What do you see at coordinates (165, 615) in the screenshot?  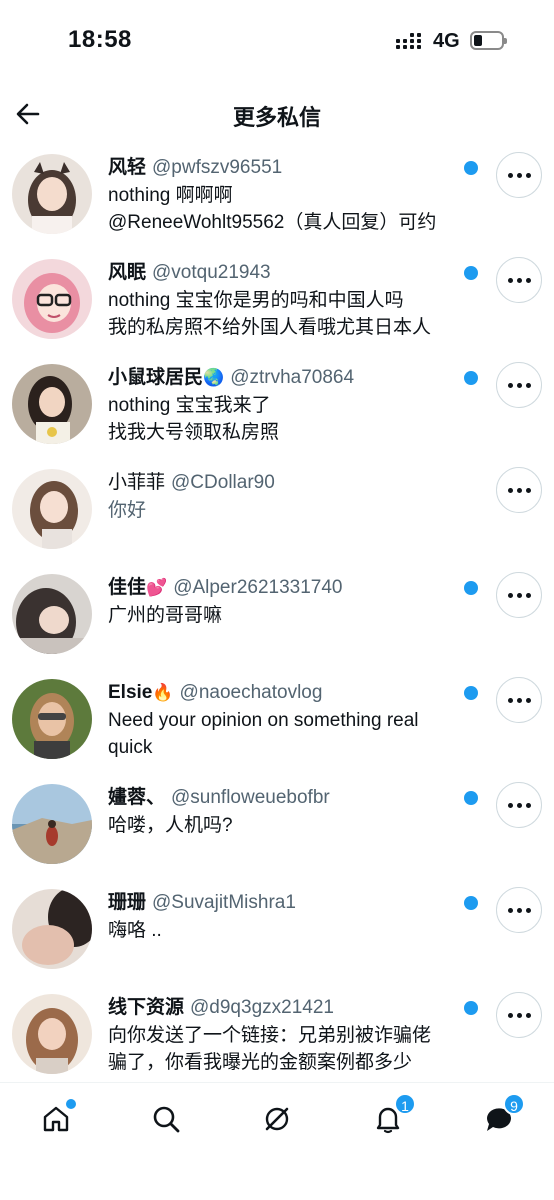 I see `dm-preview-line: 广州的哥哥嘛` at bounding box center [165, 615].